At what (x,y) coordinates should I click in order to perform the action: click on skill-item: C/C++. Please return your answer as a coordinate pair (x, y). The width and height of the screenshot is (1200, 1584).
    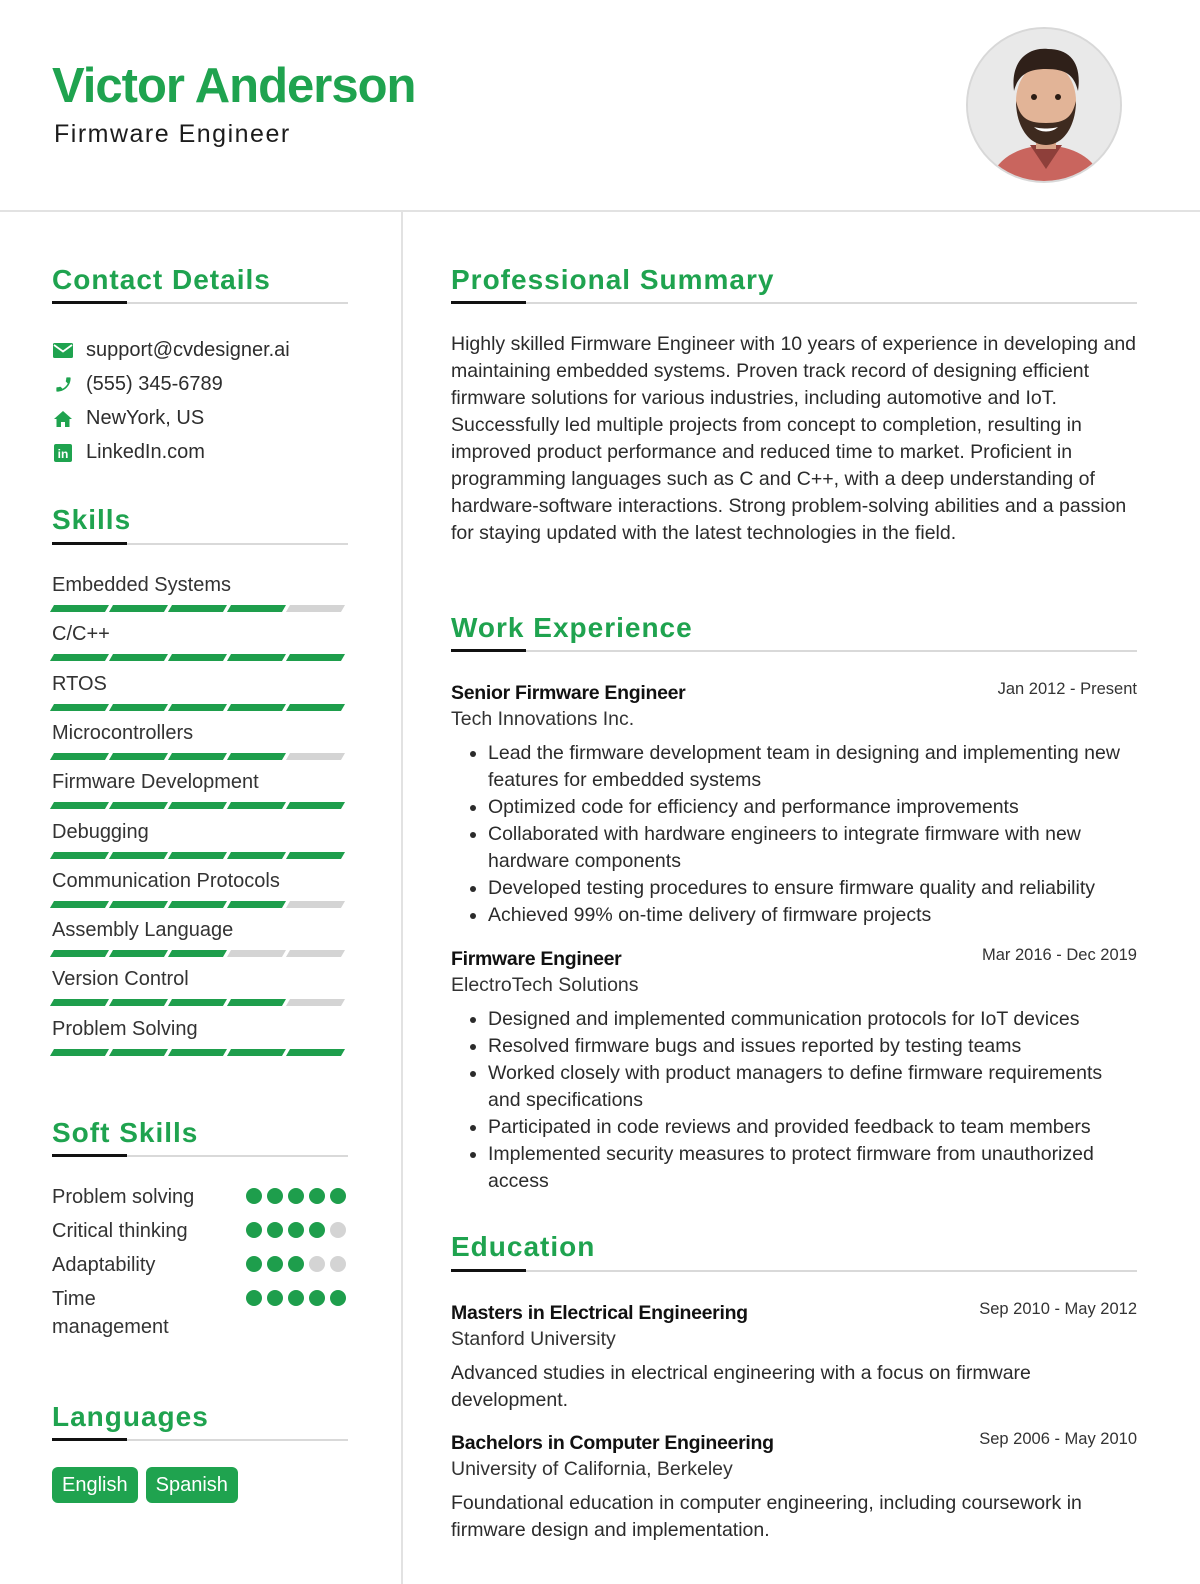
    Looking at the image, I should click on (198, 641).